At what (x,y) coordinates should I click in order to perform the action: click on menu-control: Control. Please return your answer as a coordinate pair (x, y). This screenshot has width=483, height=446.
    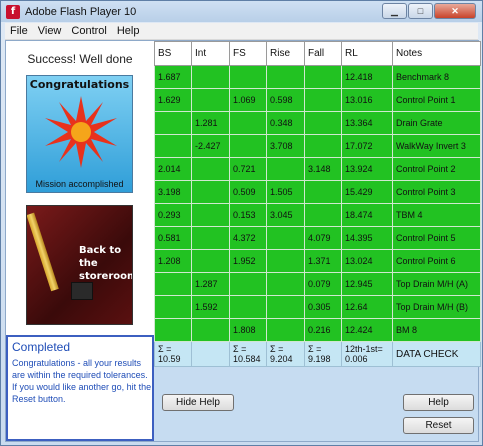
    Looking at the image, I should click on (88, 31).